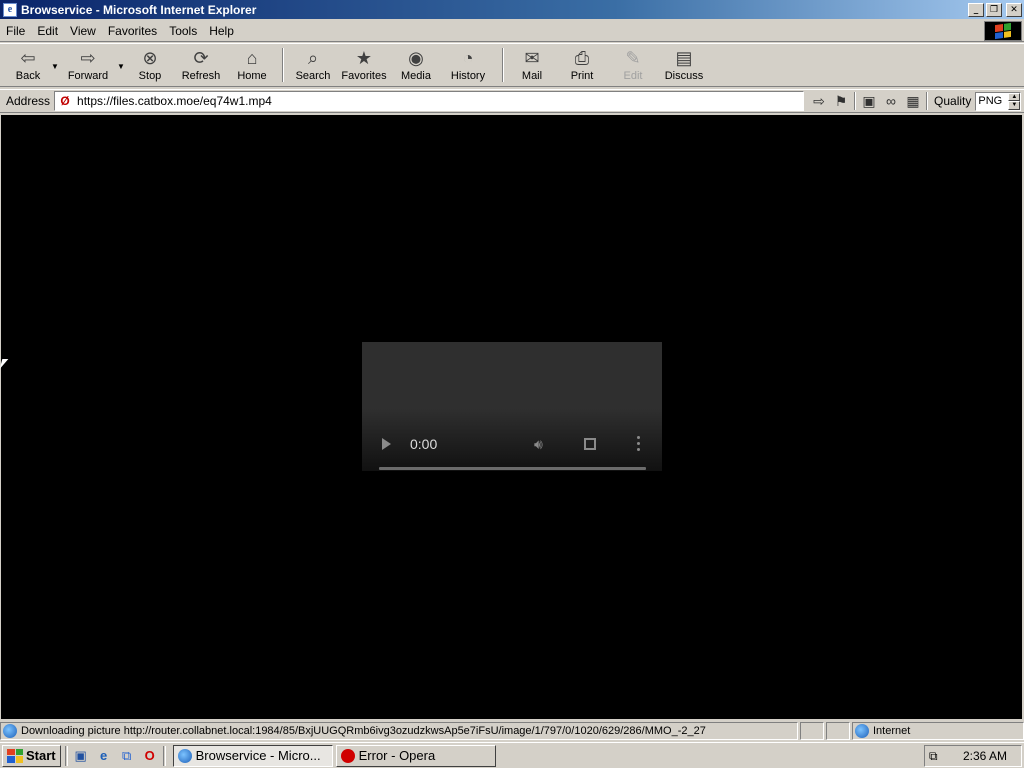 The width and height of the screenshot is (1024, 768). I want to click on start-button: Start, so click(31, 755).